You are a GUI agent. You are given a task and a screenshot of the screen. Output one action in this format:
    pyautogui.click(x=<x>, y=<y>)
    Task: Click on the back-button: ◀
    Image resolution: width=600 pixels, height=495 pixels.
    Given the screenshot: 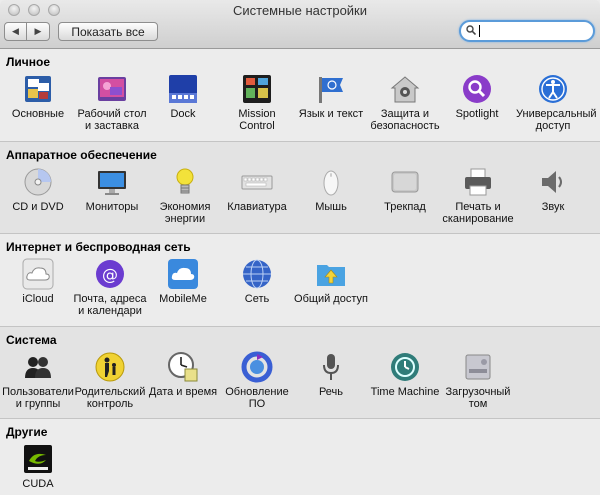 What is the action you would take?
    pyautogui.click(x=15, y=31)
    